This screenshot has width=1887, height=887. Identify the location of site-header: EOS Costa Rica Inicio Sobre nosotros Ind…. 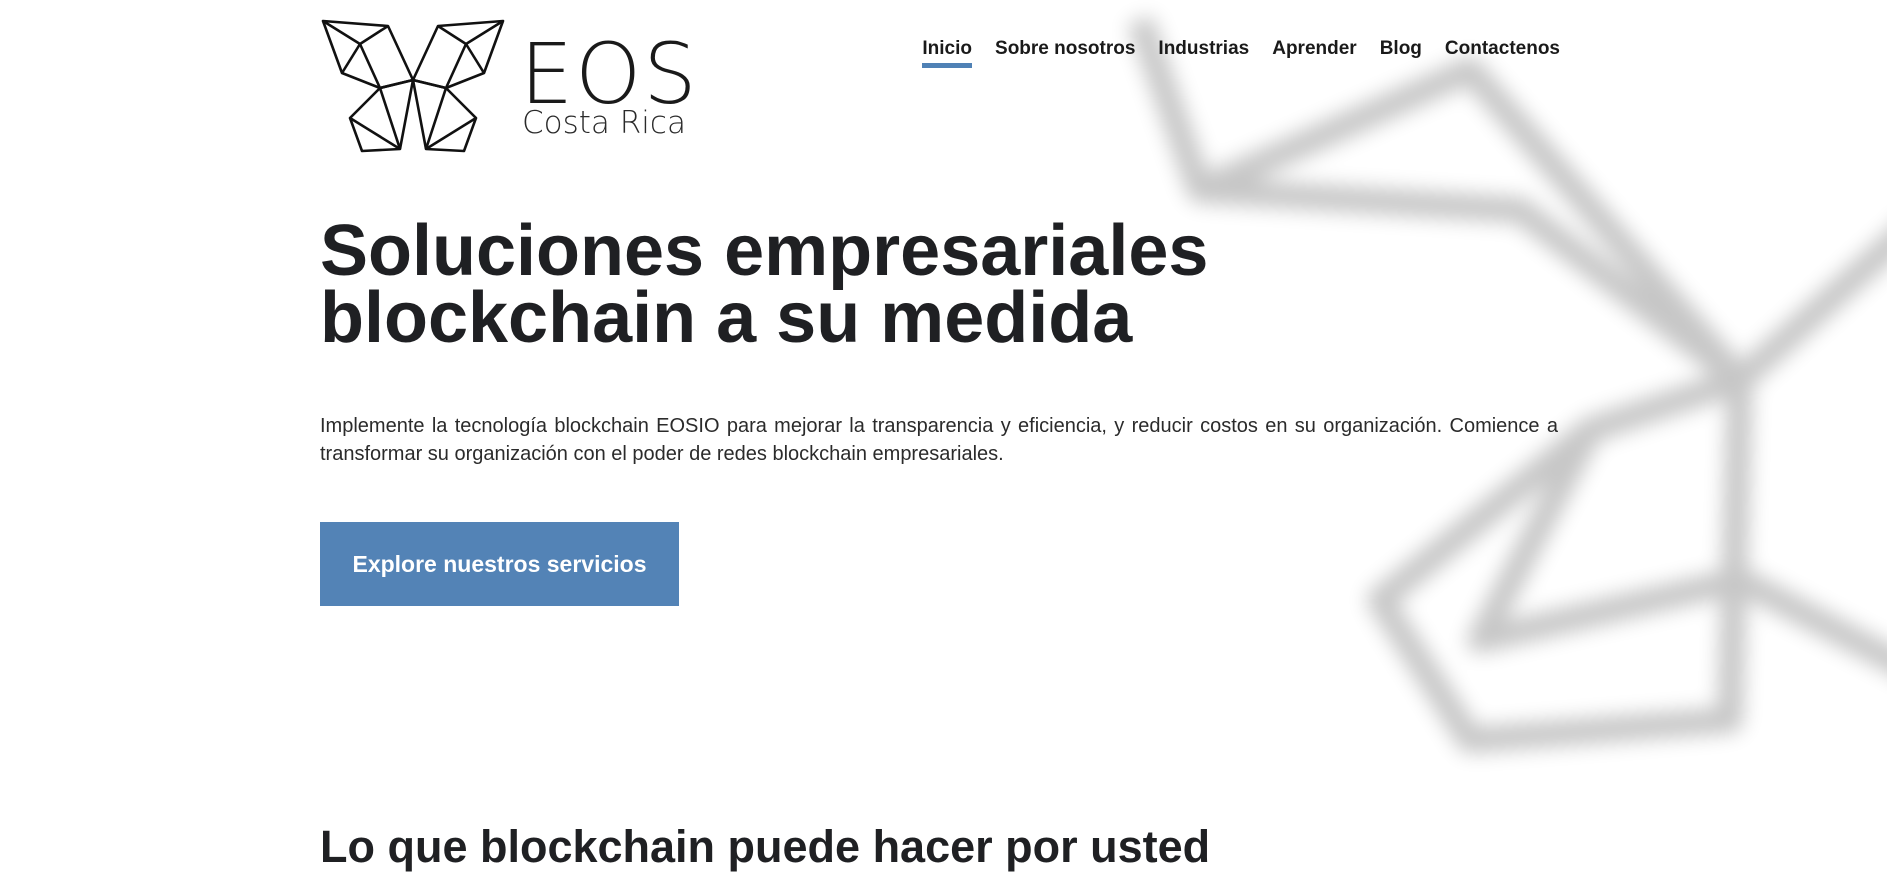
(940, 88).